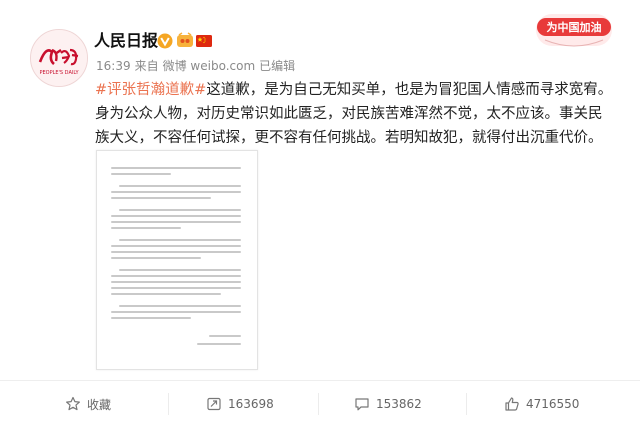  What do you see at coordinates (73, 403) in the screenshot?
I see `favorite-icon` at bounding box center [73, 403].